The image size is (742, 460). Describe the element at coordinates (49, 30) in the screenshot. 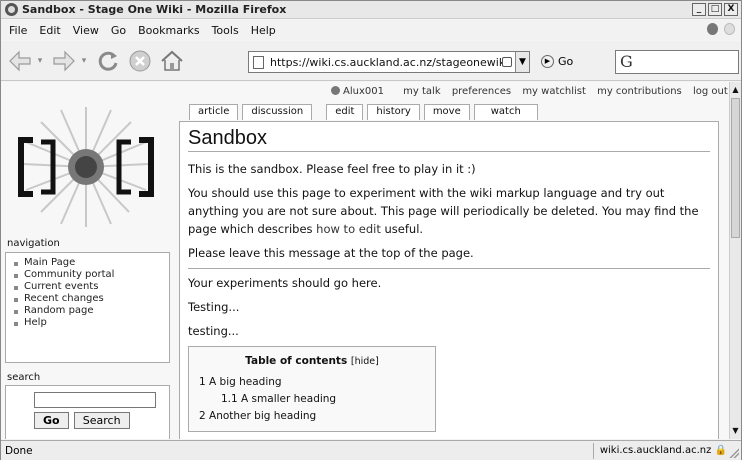

I see `menu-edit: Edit` at that location.